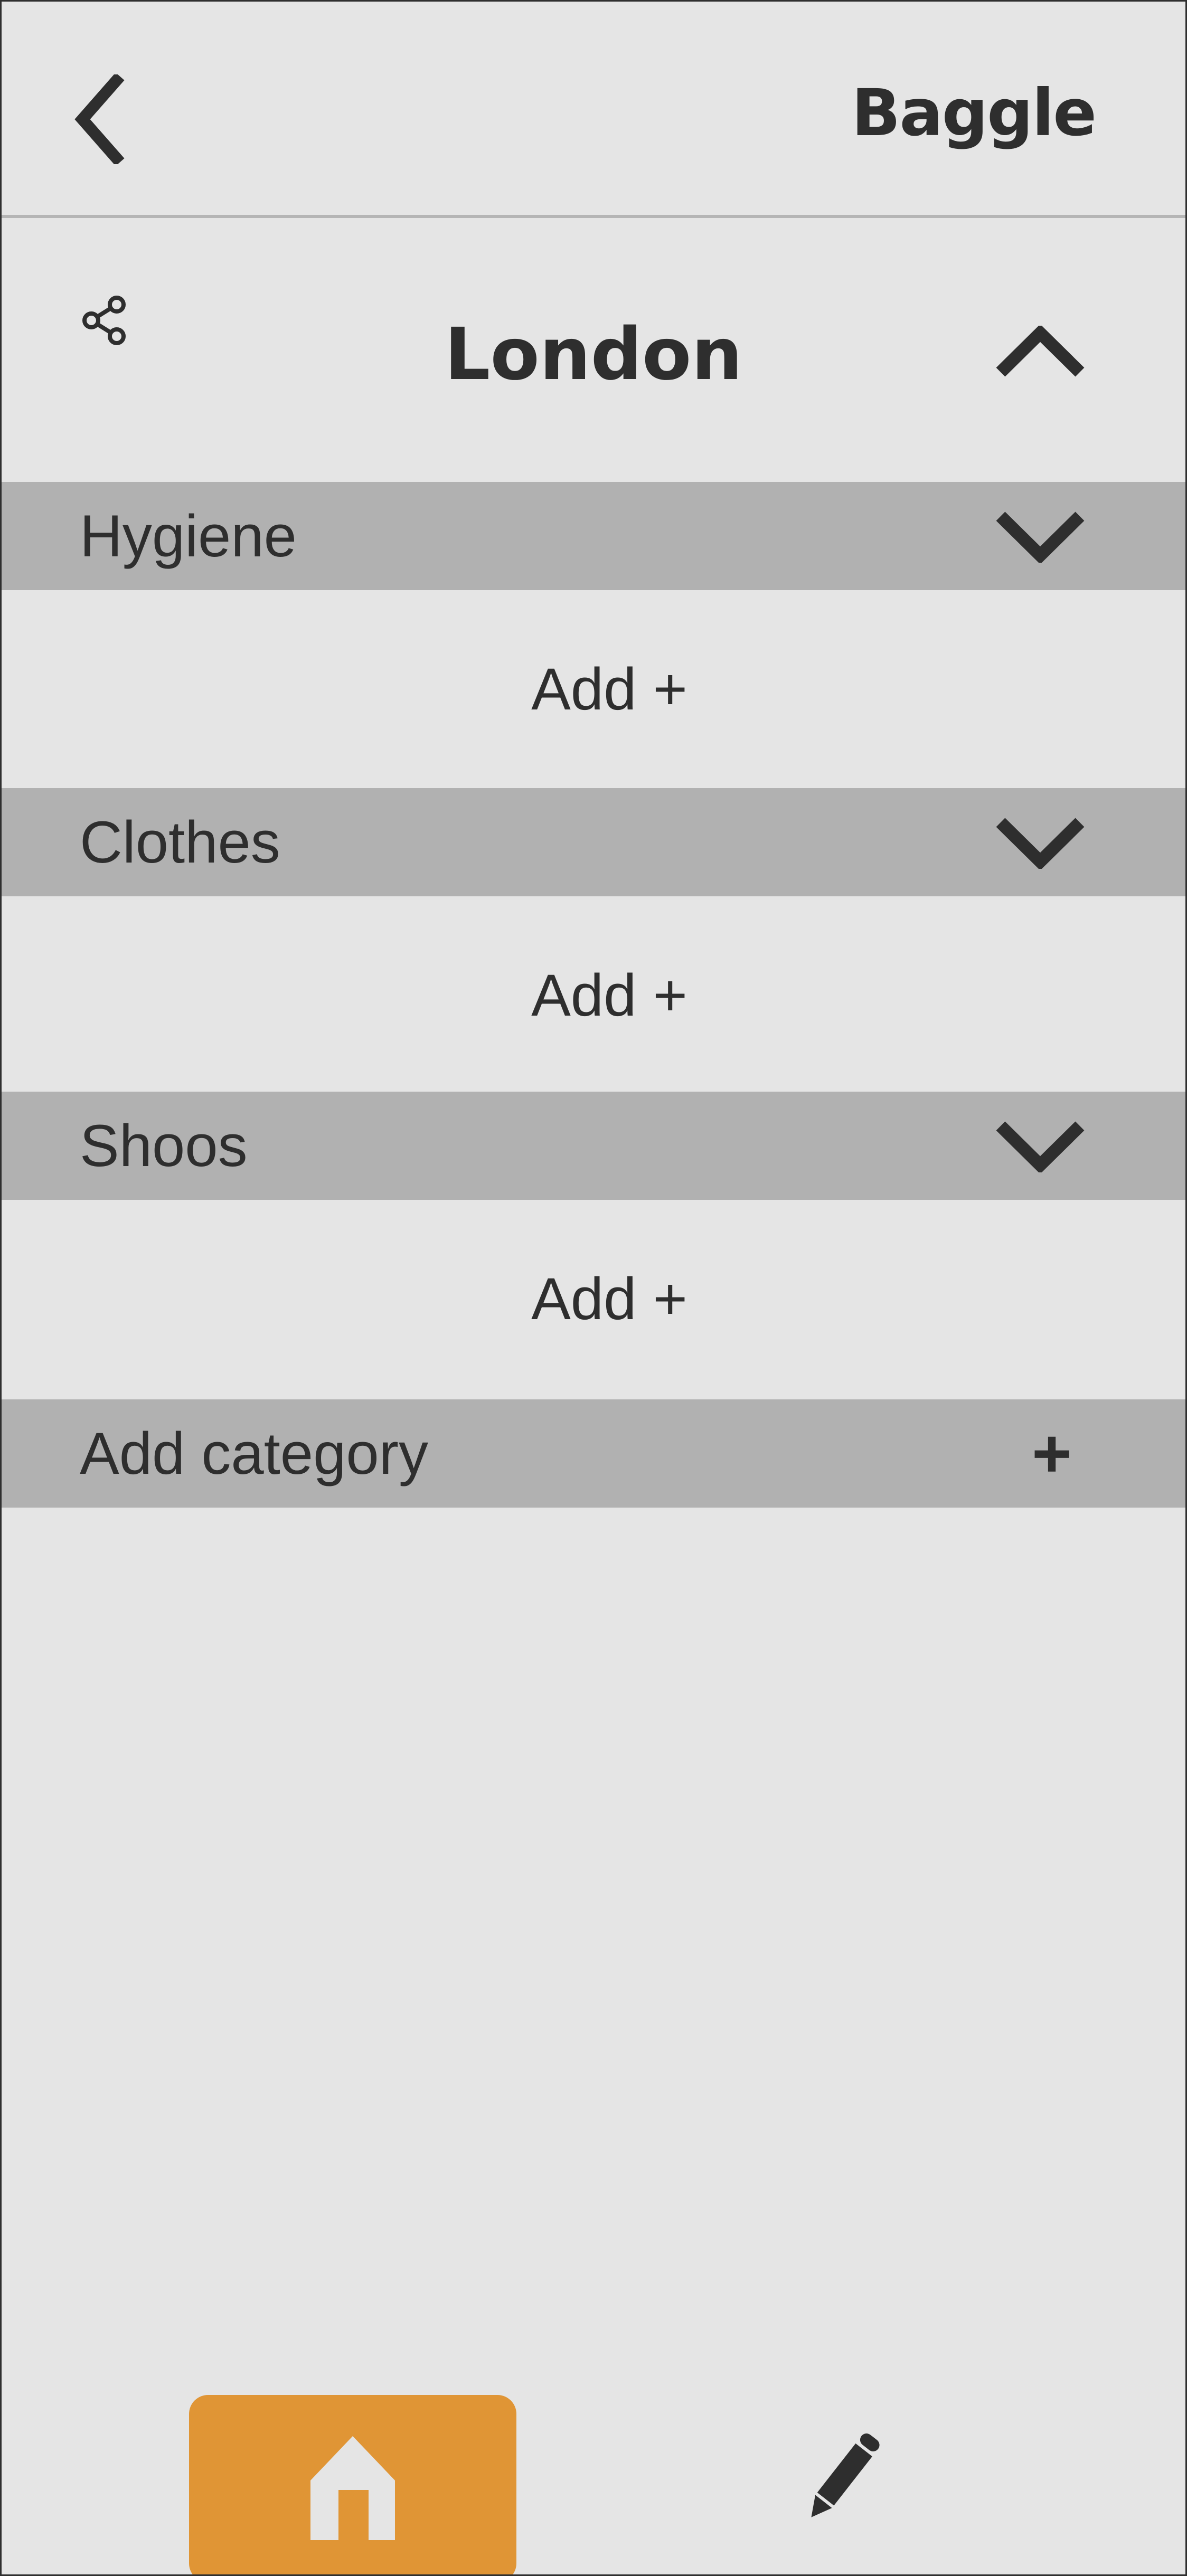 The width and height of the screenshot is (1187, 2576). Describe the element at coordinates (593, 1453) in the screenshot. I see `add-category-button: Add category +` at that location.